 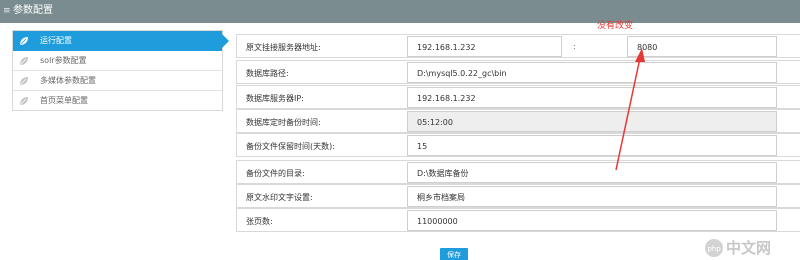 What do you see at coordinates (462, 73) in the screenshot?
I see `db-path-value: D:\mysql5.0.22_gc\bin` at bounding box center [462, 73].